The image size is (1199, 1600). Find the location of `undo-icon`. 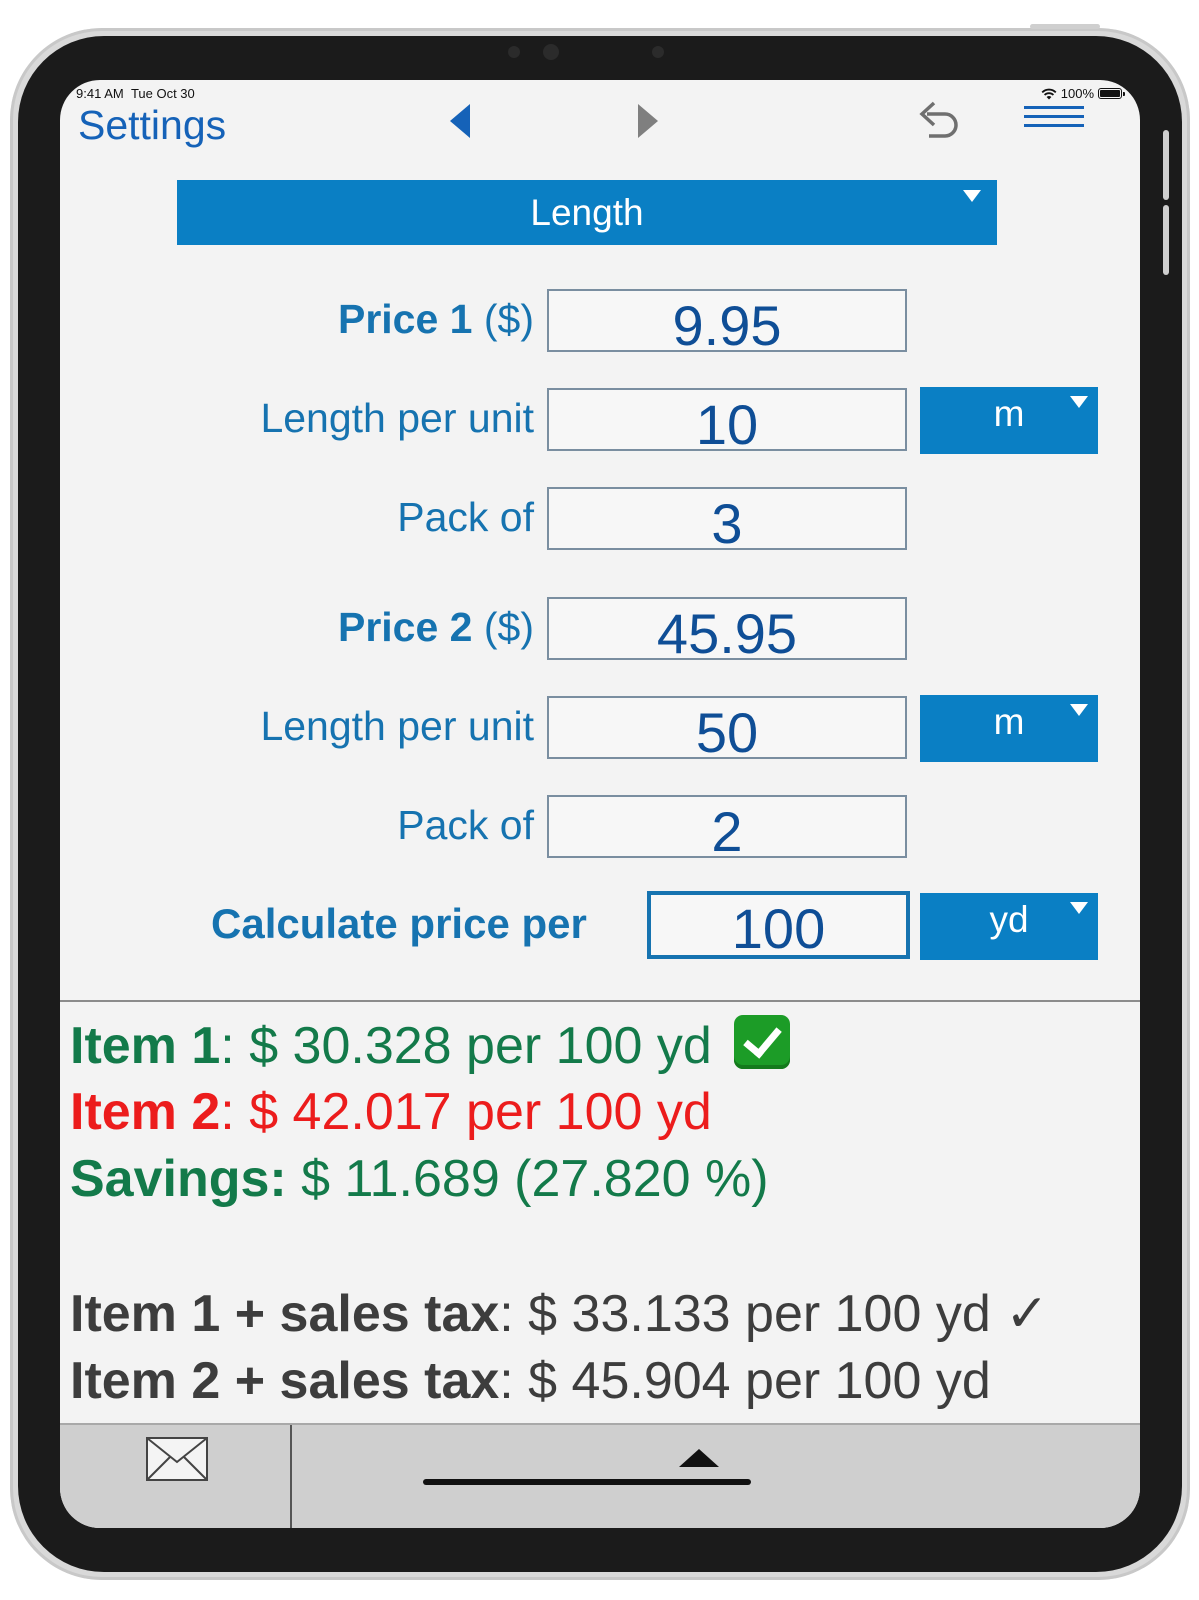

undo-icon is located at coordinates (938, 120).